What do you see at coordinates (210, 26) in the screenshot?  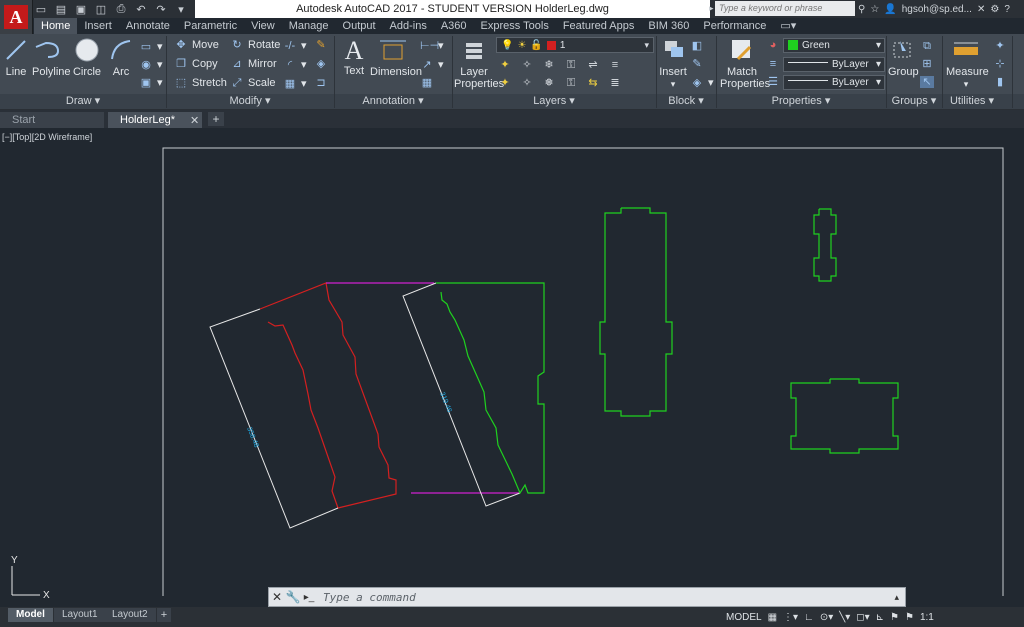 I see `tab-parametric: Parametric` at bounding box center [210, 26].